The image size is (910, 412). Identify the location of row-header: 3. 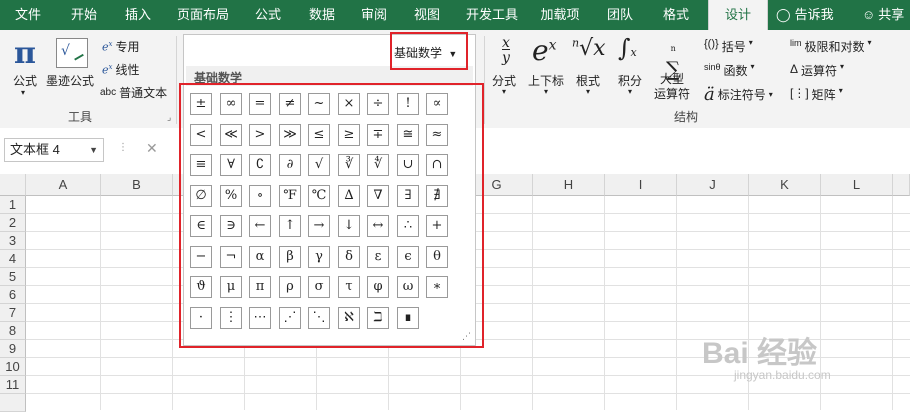
(13, 241).